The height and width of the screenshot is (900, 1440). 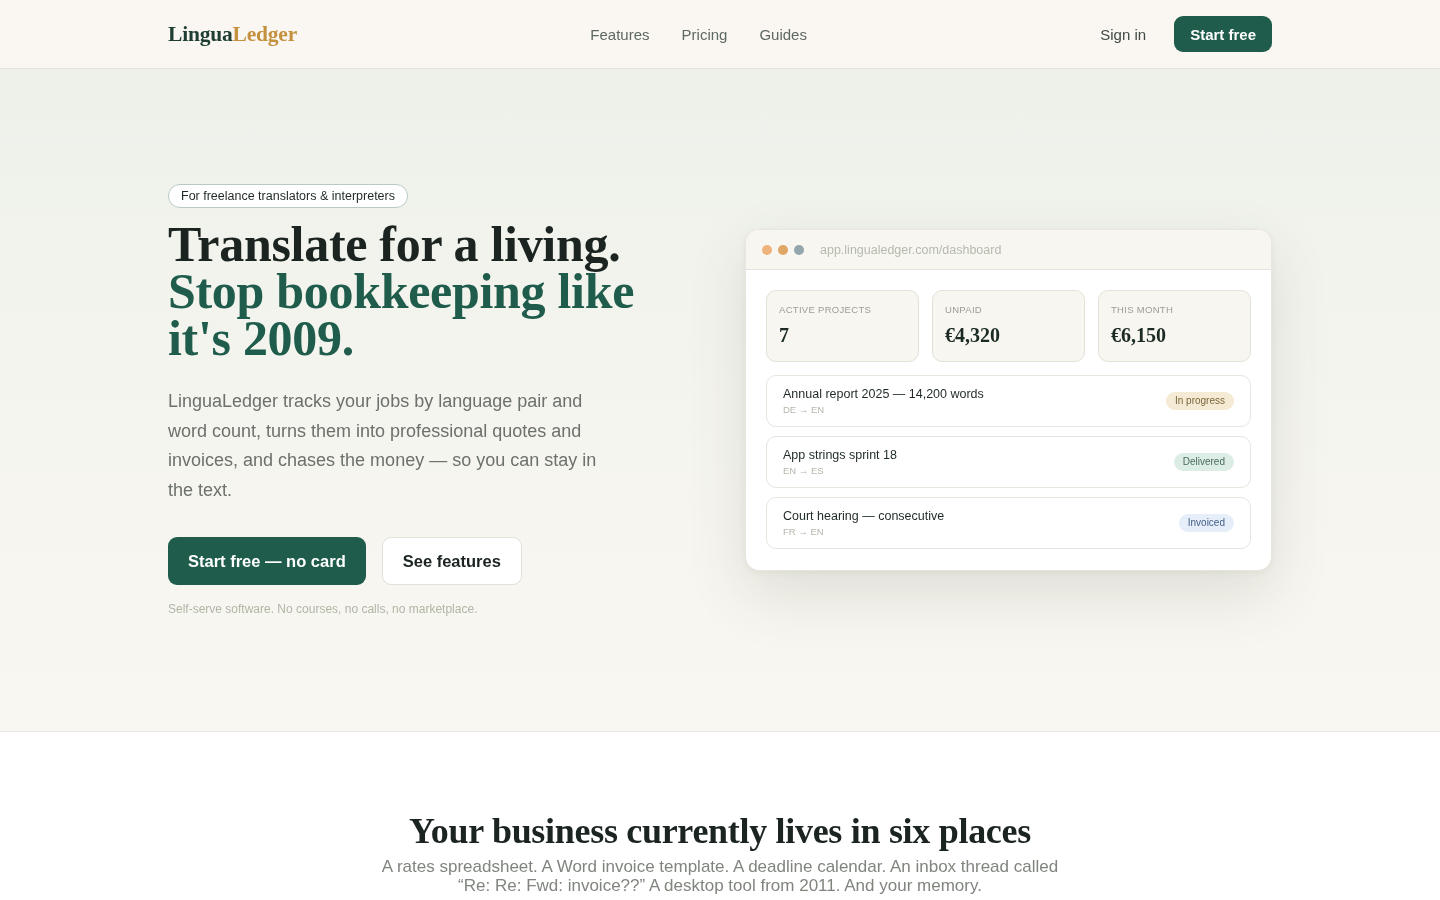 What do you see at coordinates (804, 531) in the screenshot?
I see `language-pair: FR → EN` at bounding box center [804, 531].